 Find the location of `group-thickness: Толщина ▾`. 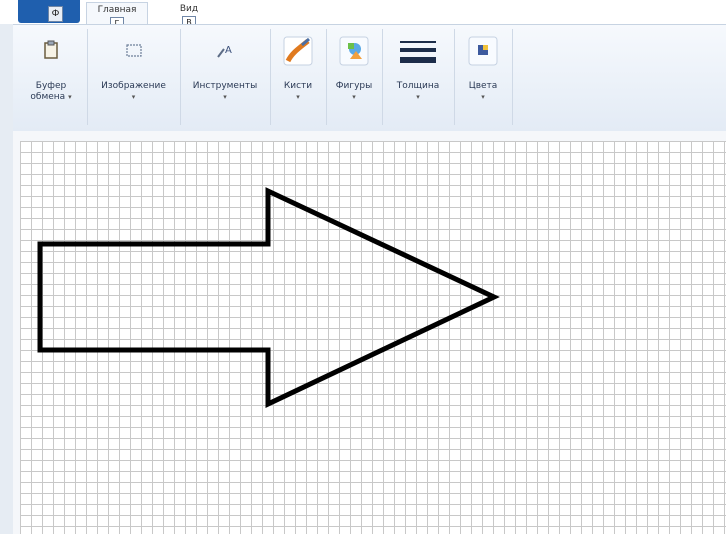

group-thickness: Толщина ▾ is located at coordinates (418, 77).